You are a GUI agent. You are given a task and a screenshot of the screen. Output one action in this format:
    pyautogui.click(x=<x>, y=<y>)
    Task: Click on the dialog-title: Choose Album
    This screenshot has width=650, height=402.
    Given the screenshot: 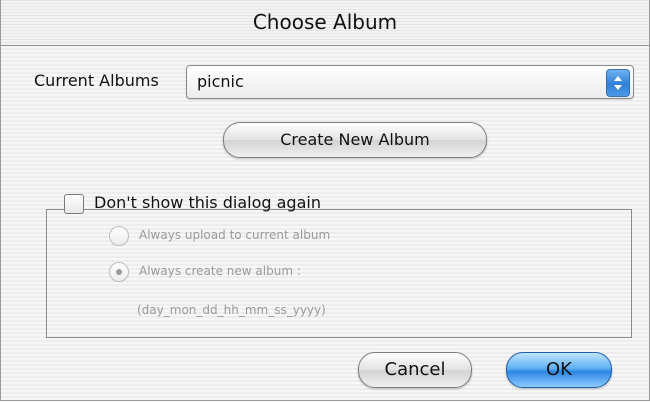 What is the action you would take?
    pyautogui.click(x=325, y=22)
    